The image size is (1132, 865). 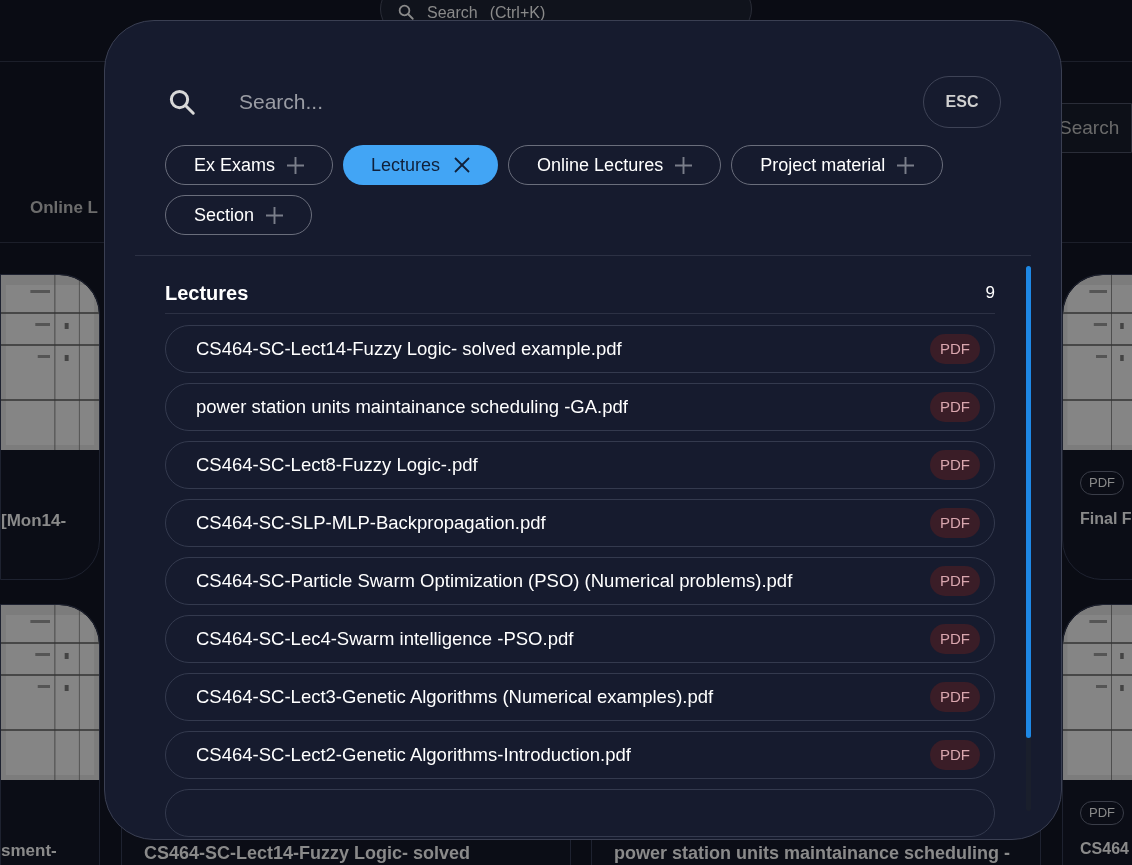 What do you see at coordinates (412, 407) in the screenshot?
I see `result-name: power station units maintainance scheduling -GA.pdf` at bounding box center [412, 407].